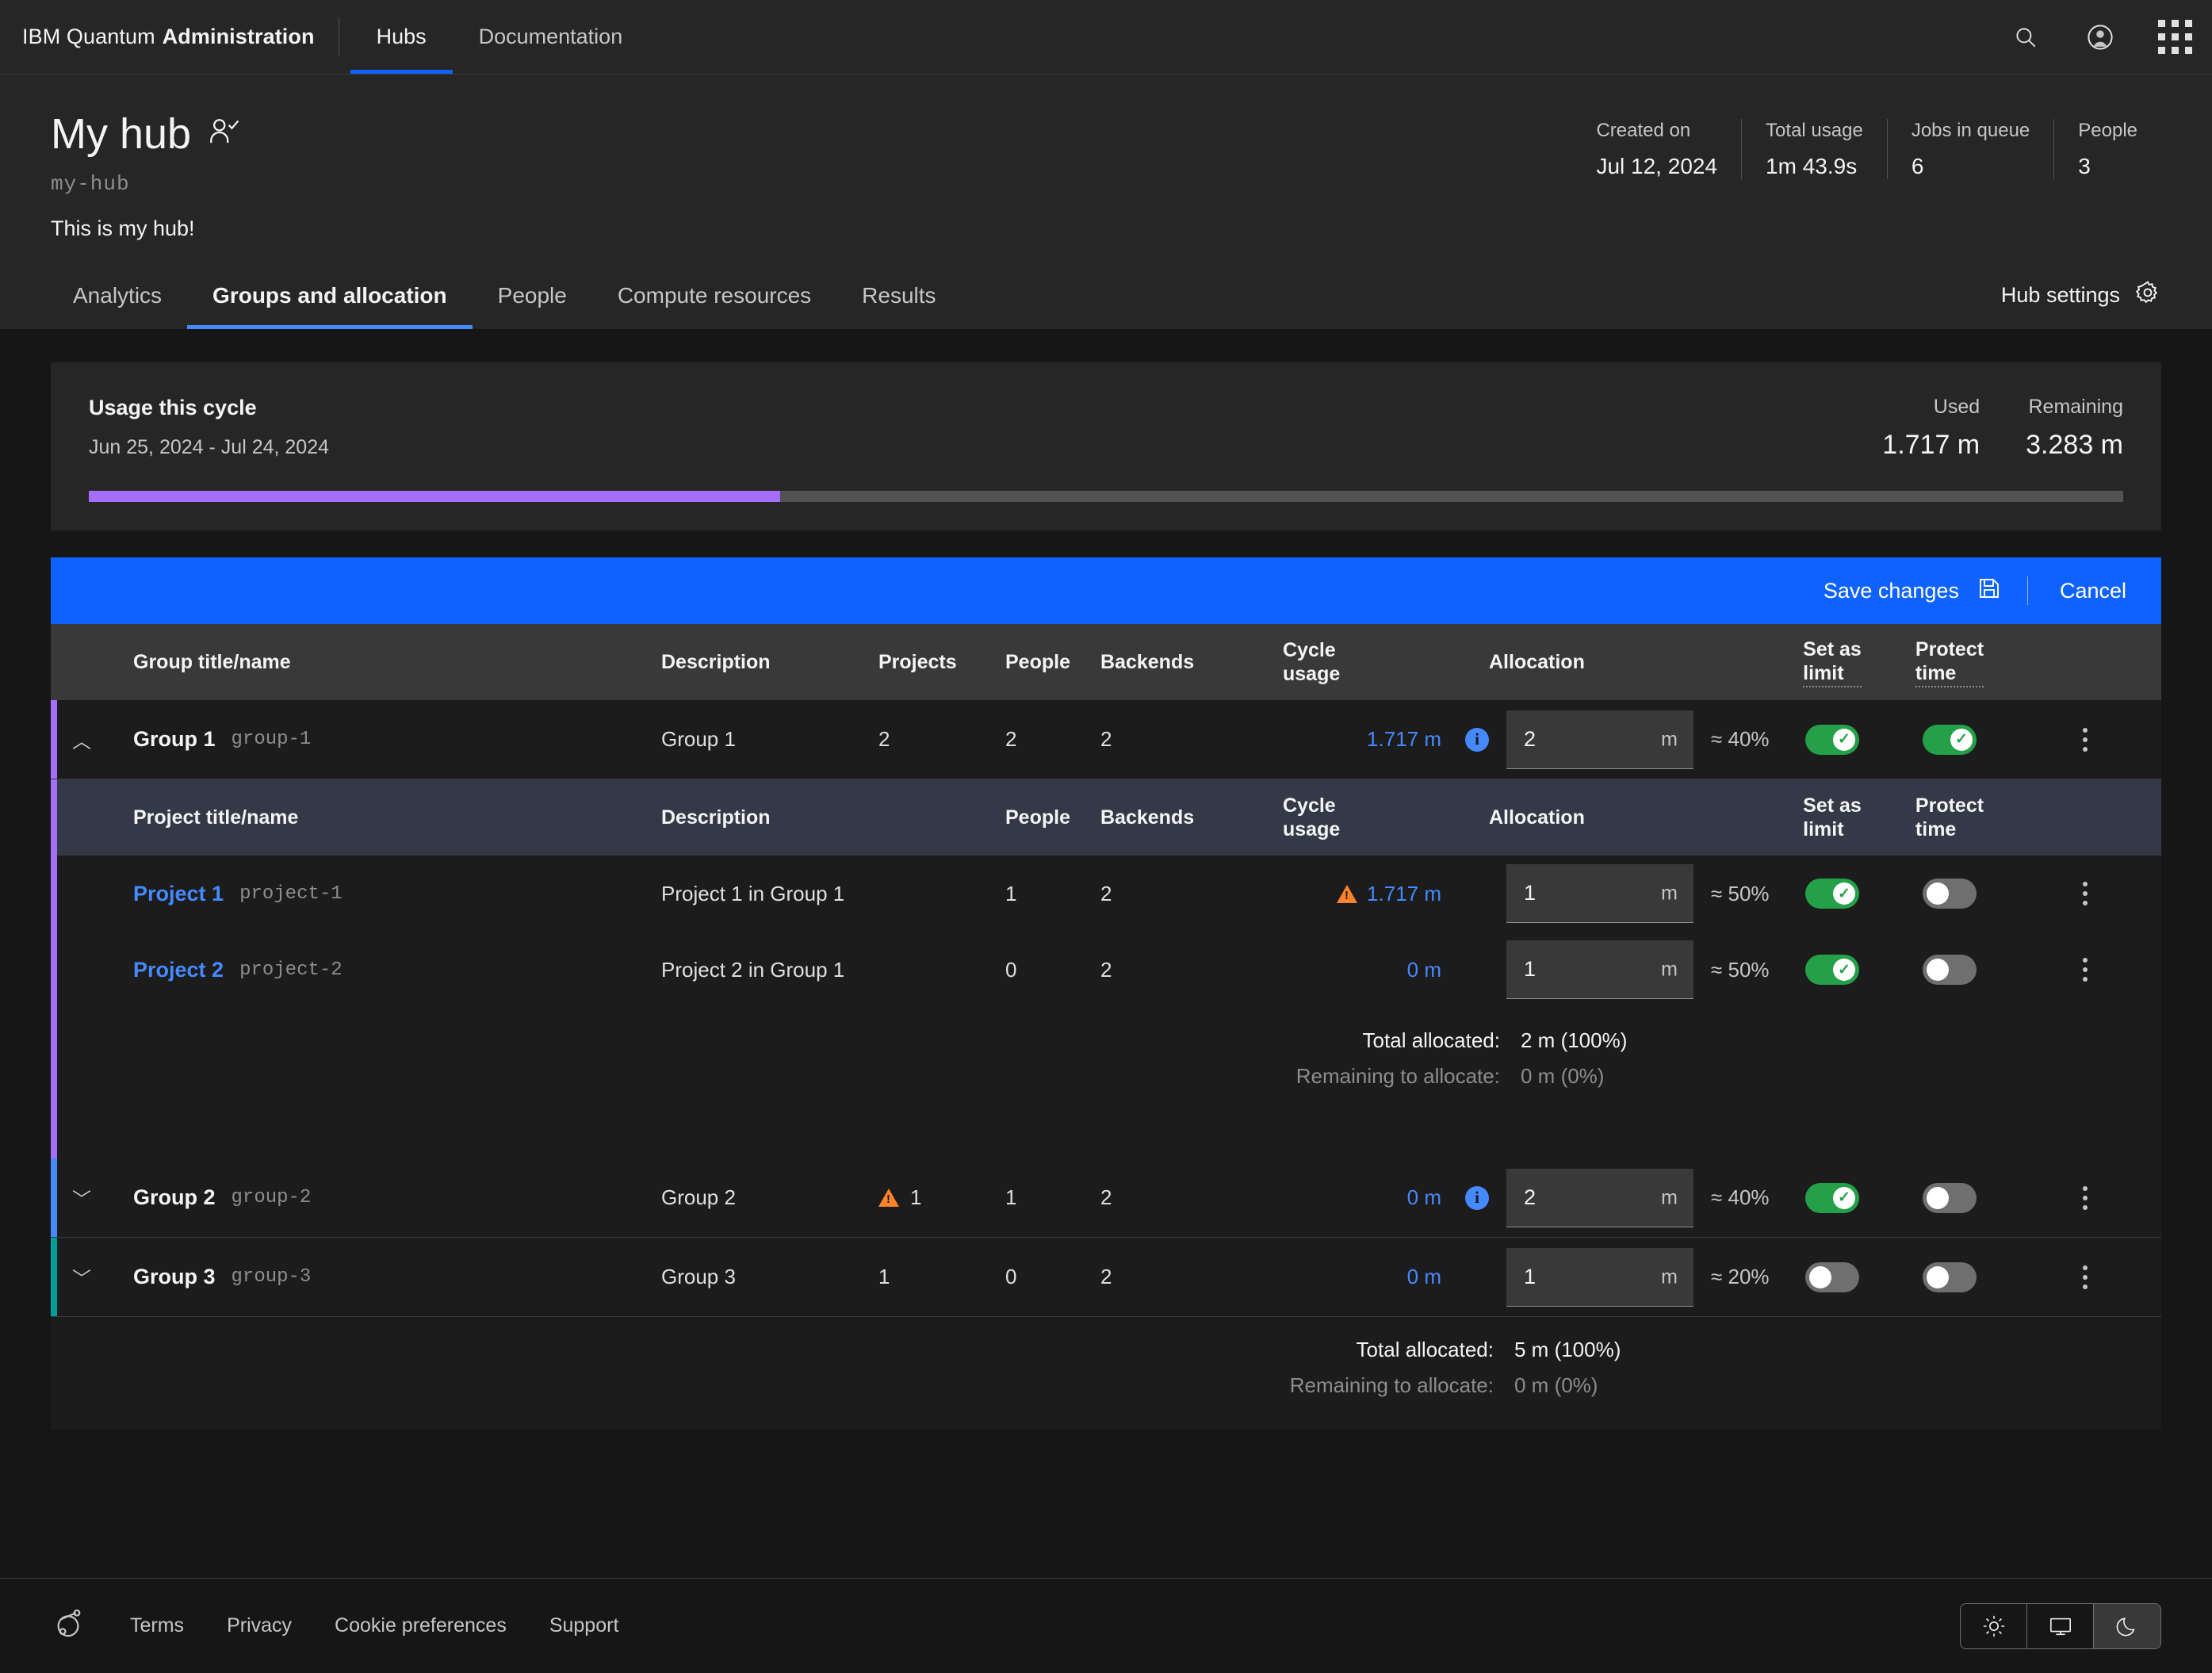 The image size is (2212, 1673). What do you see at coordinates (2081, 304) in the screenshot?
I see `hub-settings-button: Hub settings` at bounding box center [2081, 304].